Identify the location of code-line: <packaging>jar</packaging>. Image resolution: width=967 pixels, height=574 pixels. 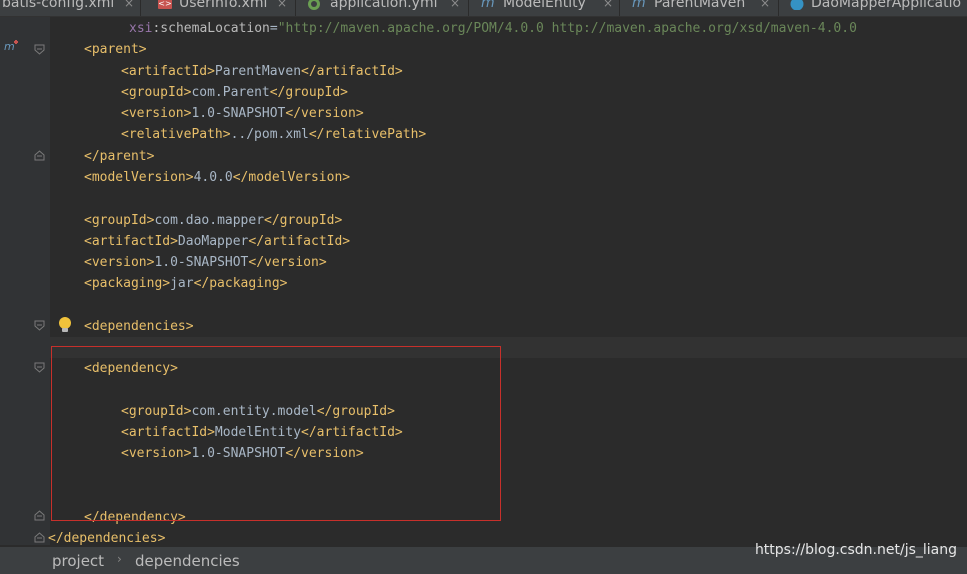
(186, 283).